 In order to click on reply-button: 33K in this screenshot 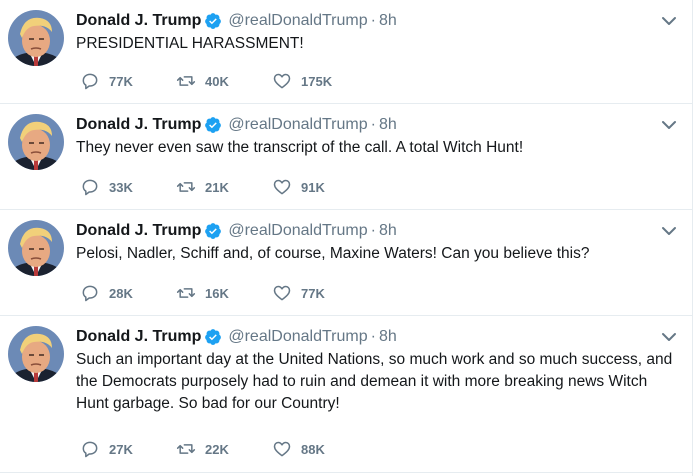, I will do `click(128, 187)`.